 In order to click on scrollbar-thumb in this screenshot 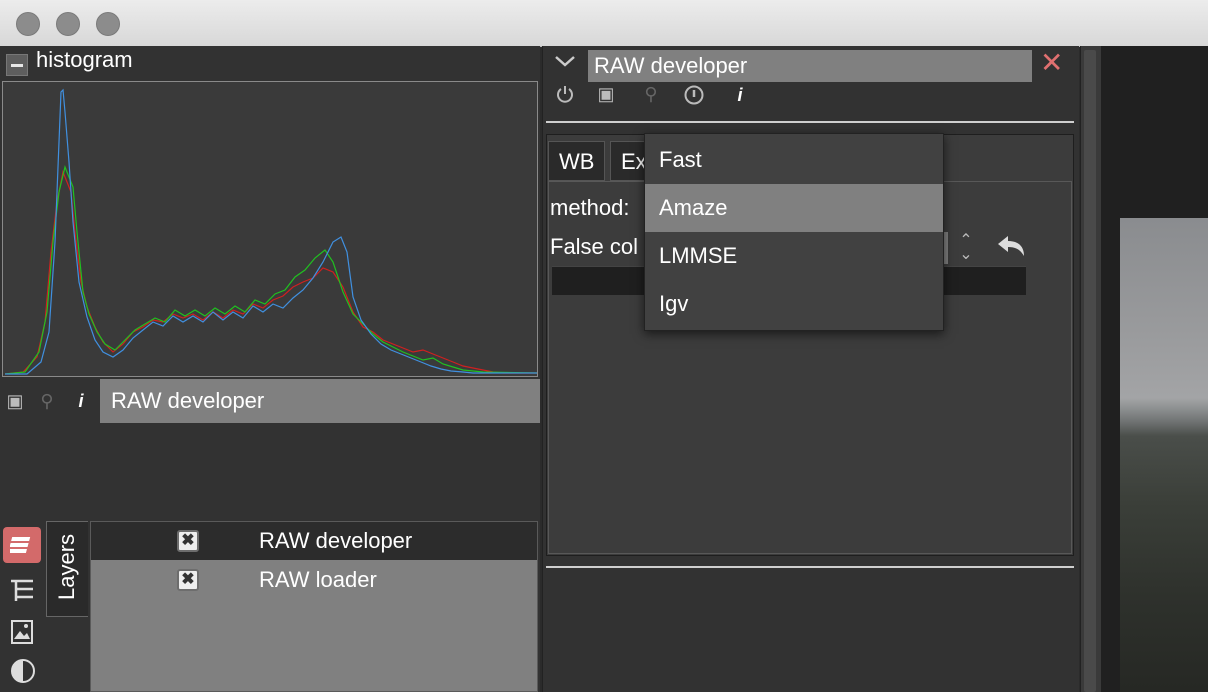, I will do `click(1090, 371)`.